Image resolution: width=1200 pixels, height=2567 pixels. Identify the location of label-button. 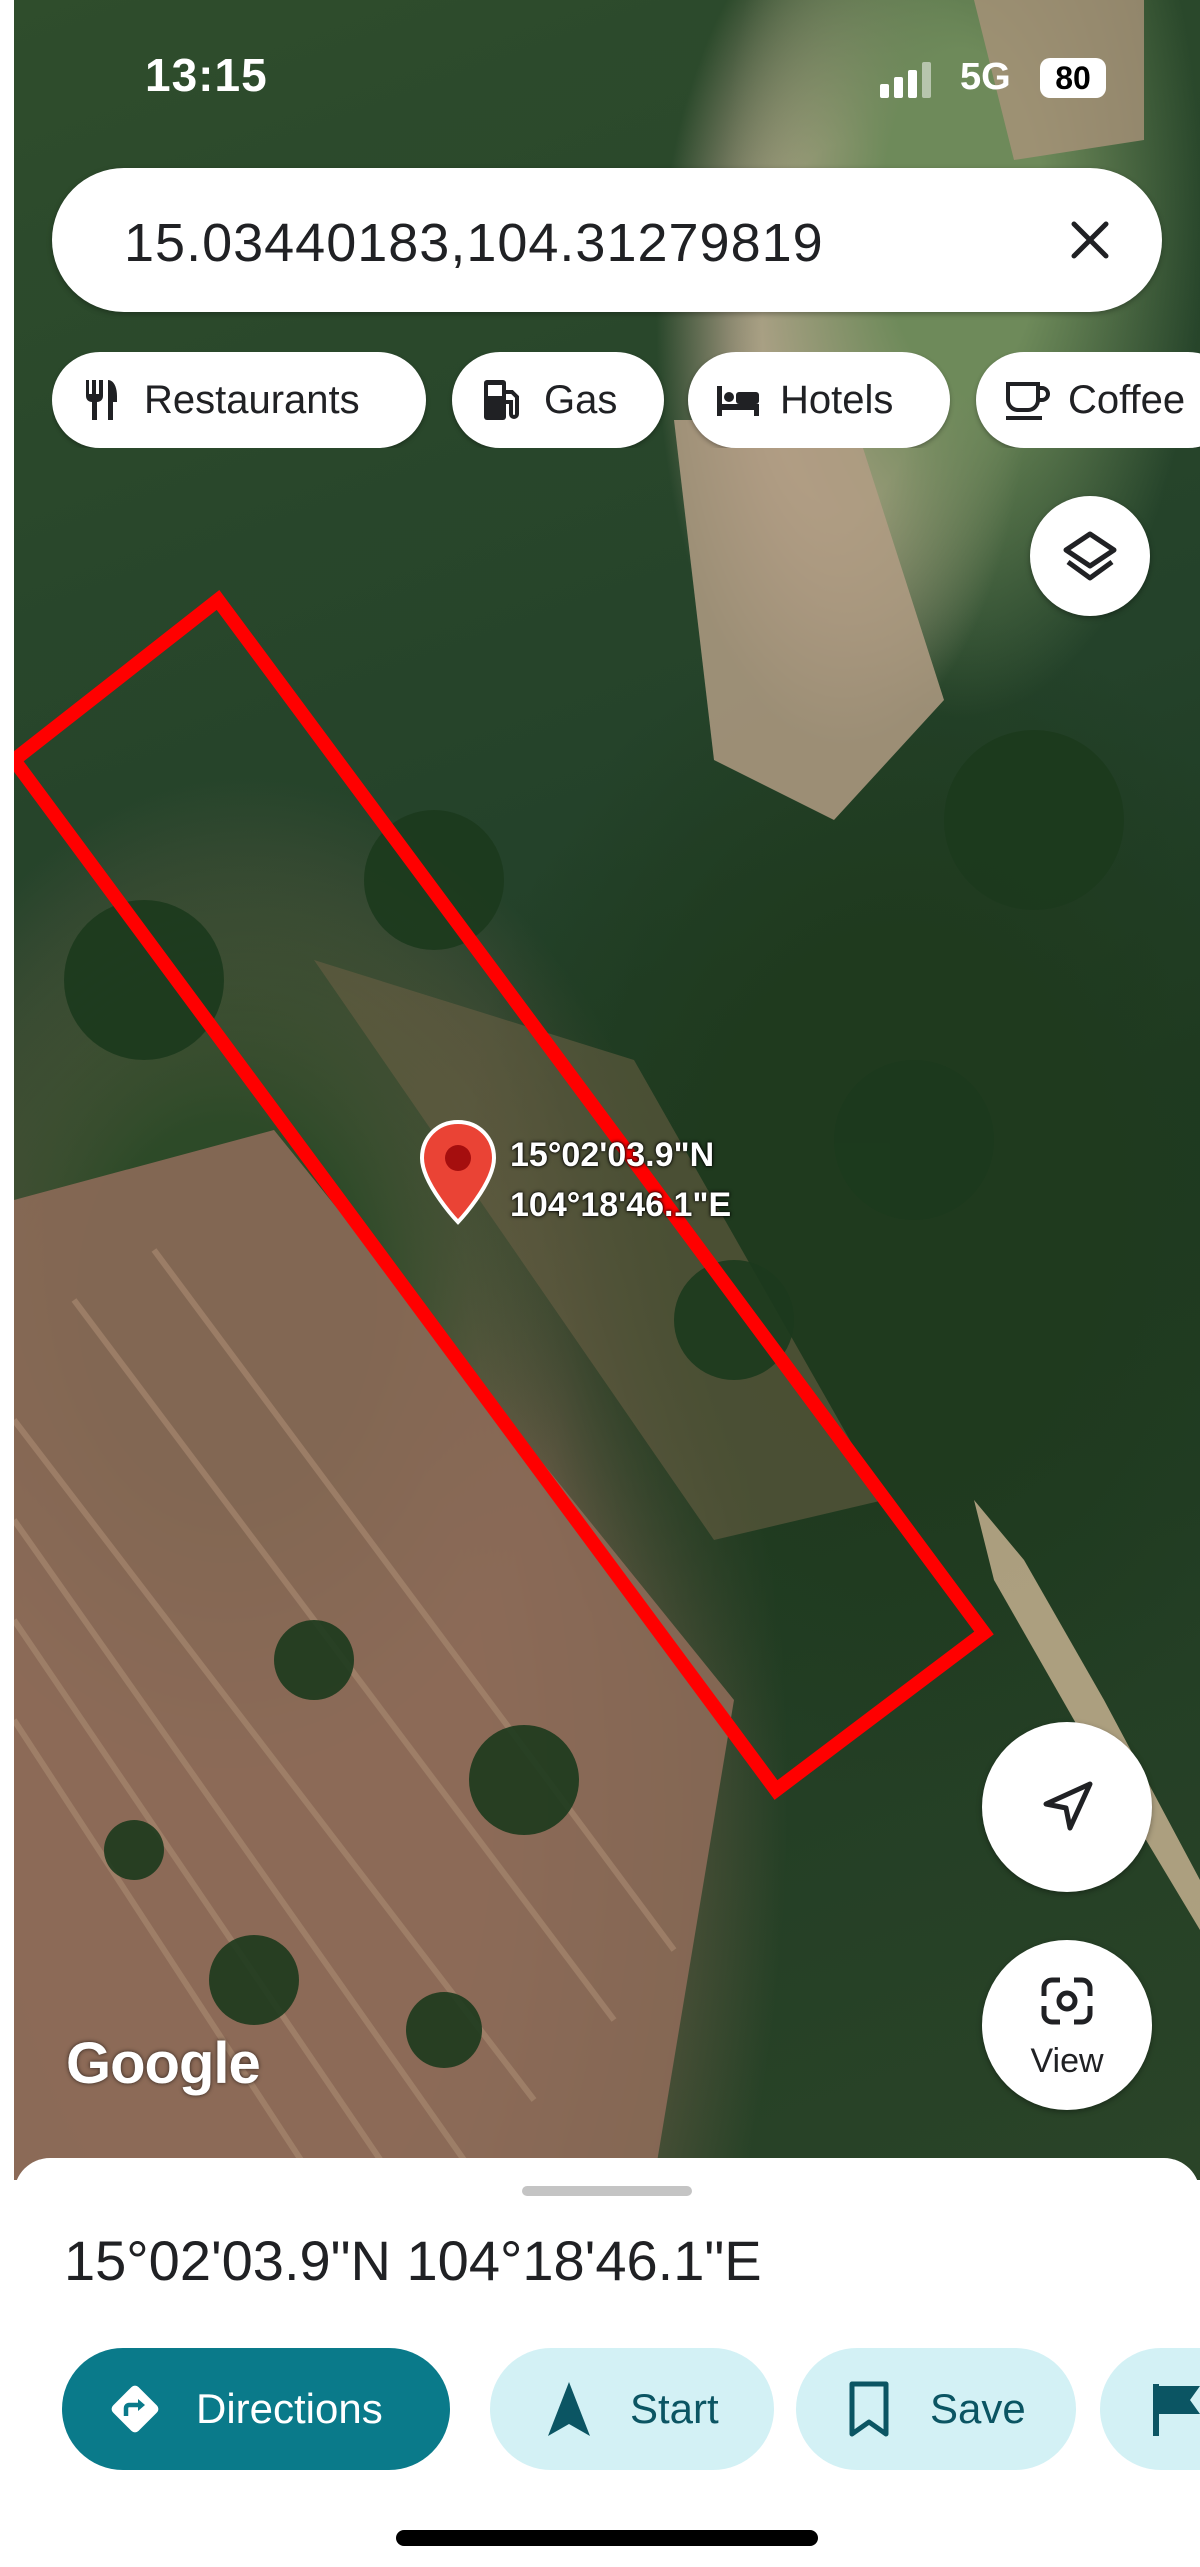
(1150, 2409).